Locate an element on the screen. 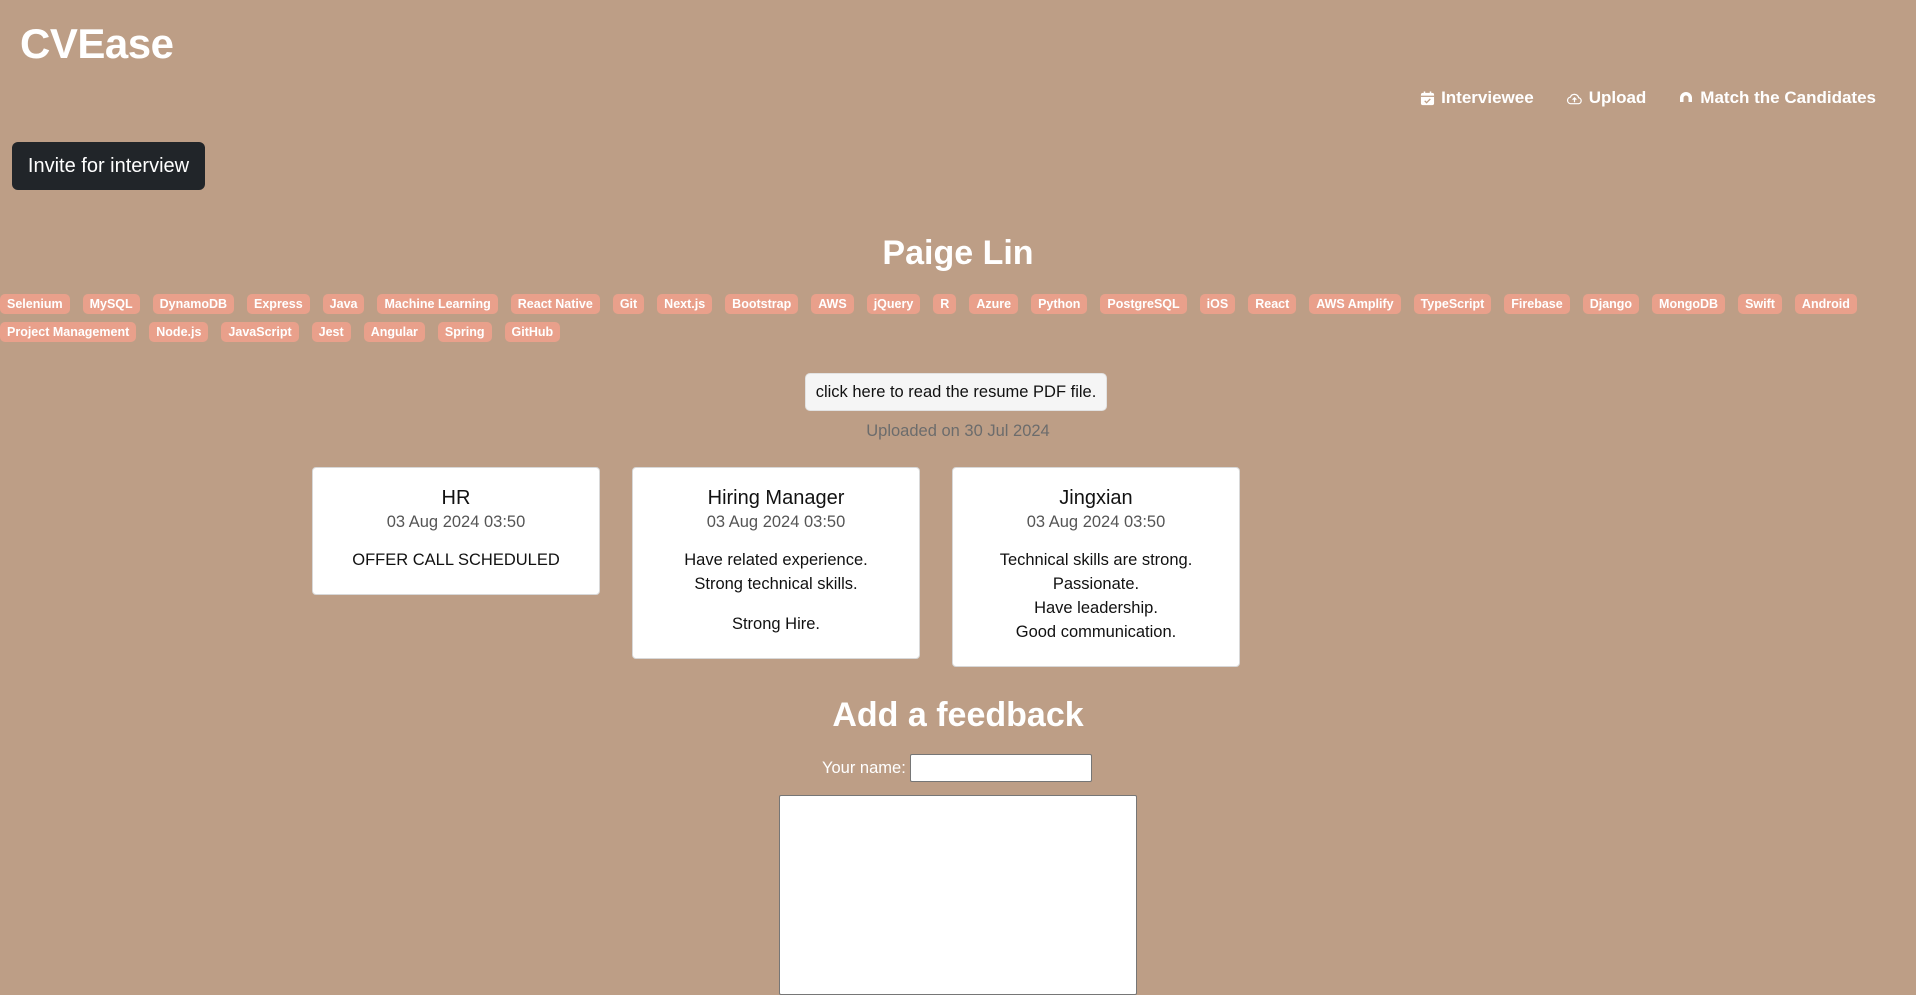 This screenshot has height=995, width=1916. invite-for-interview-button: Invite for interview is located at coordinates (108, 166).